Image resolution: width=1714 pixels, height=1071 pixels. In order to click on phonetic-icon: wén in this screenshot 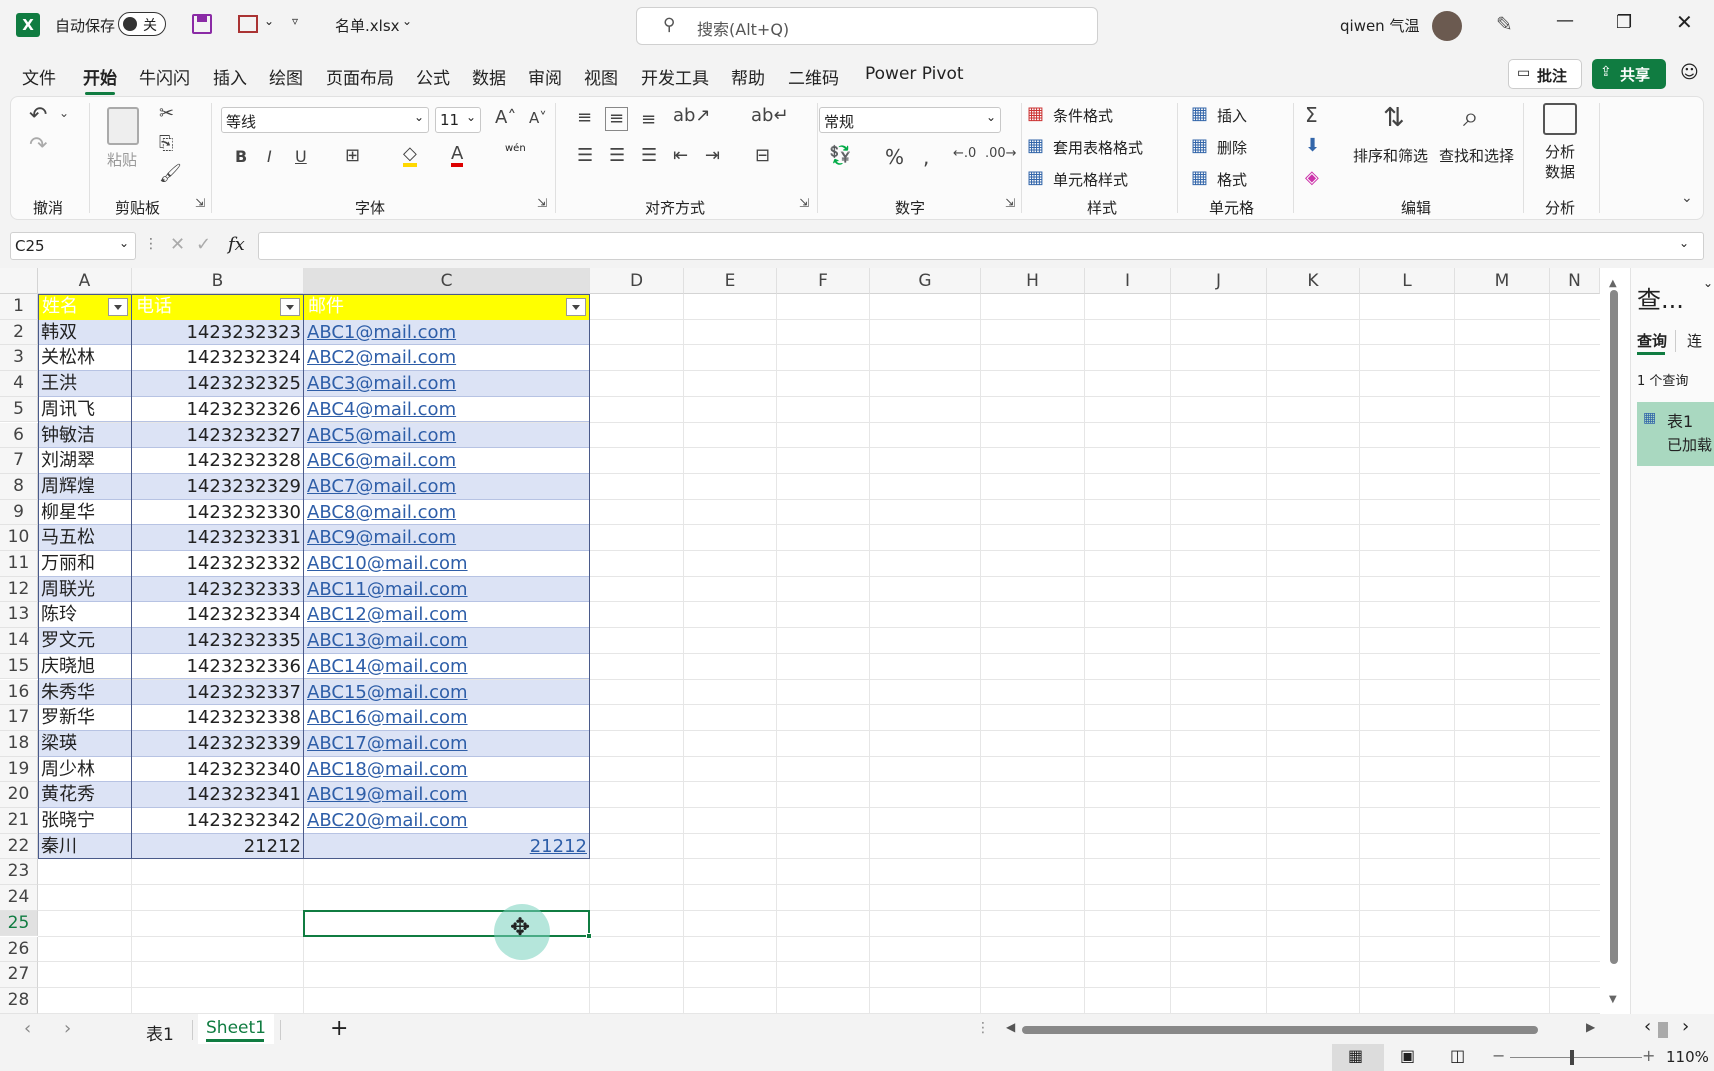, I will do `click(515, 148)`.